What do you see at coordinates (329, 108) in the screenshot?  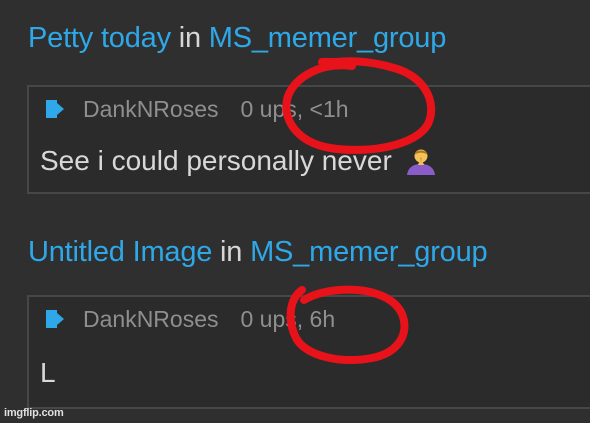 I see `comment-time: <1h` at bounding box center [329, 108].